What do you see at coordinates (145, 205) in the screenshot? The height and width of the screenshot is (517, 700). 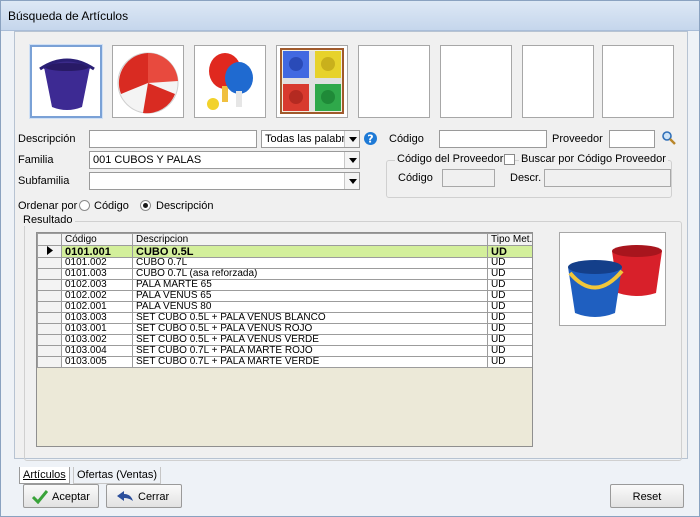 I see `sort-descripcion-radio` at bounding box center [145, 205].